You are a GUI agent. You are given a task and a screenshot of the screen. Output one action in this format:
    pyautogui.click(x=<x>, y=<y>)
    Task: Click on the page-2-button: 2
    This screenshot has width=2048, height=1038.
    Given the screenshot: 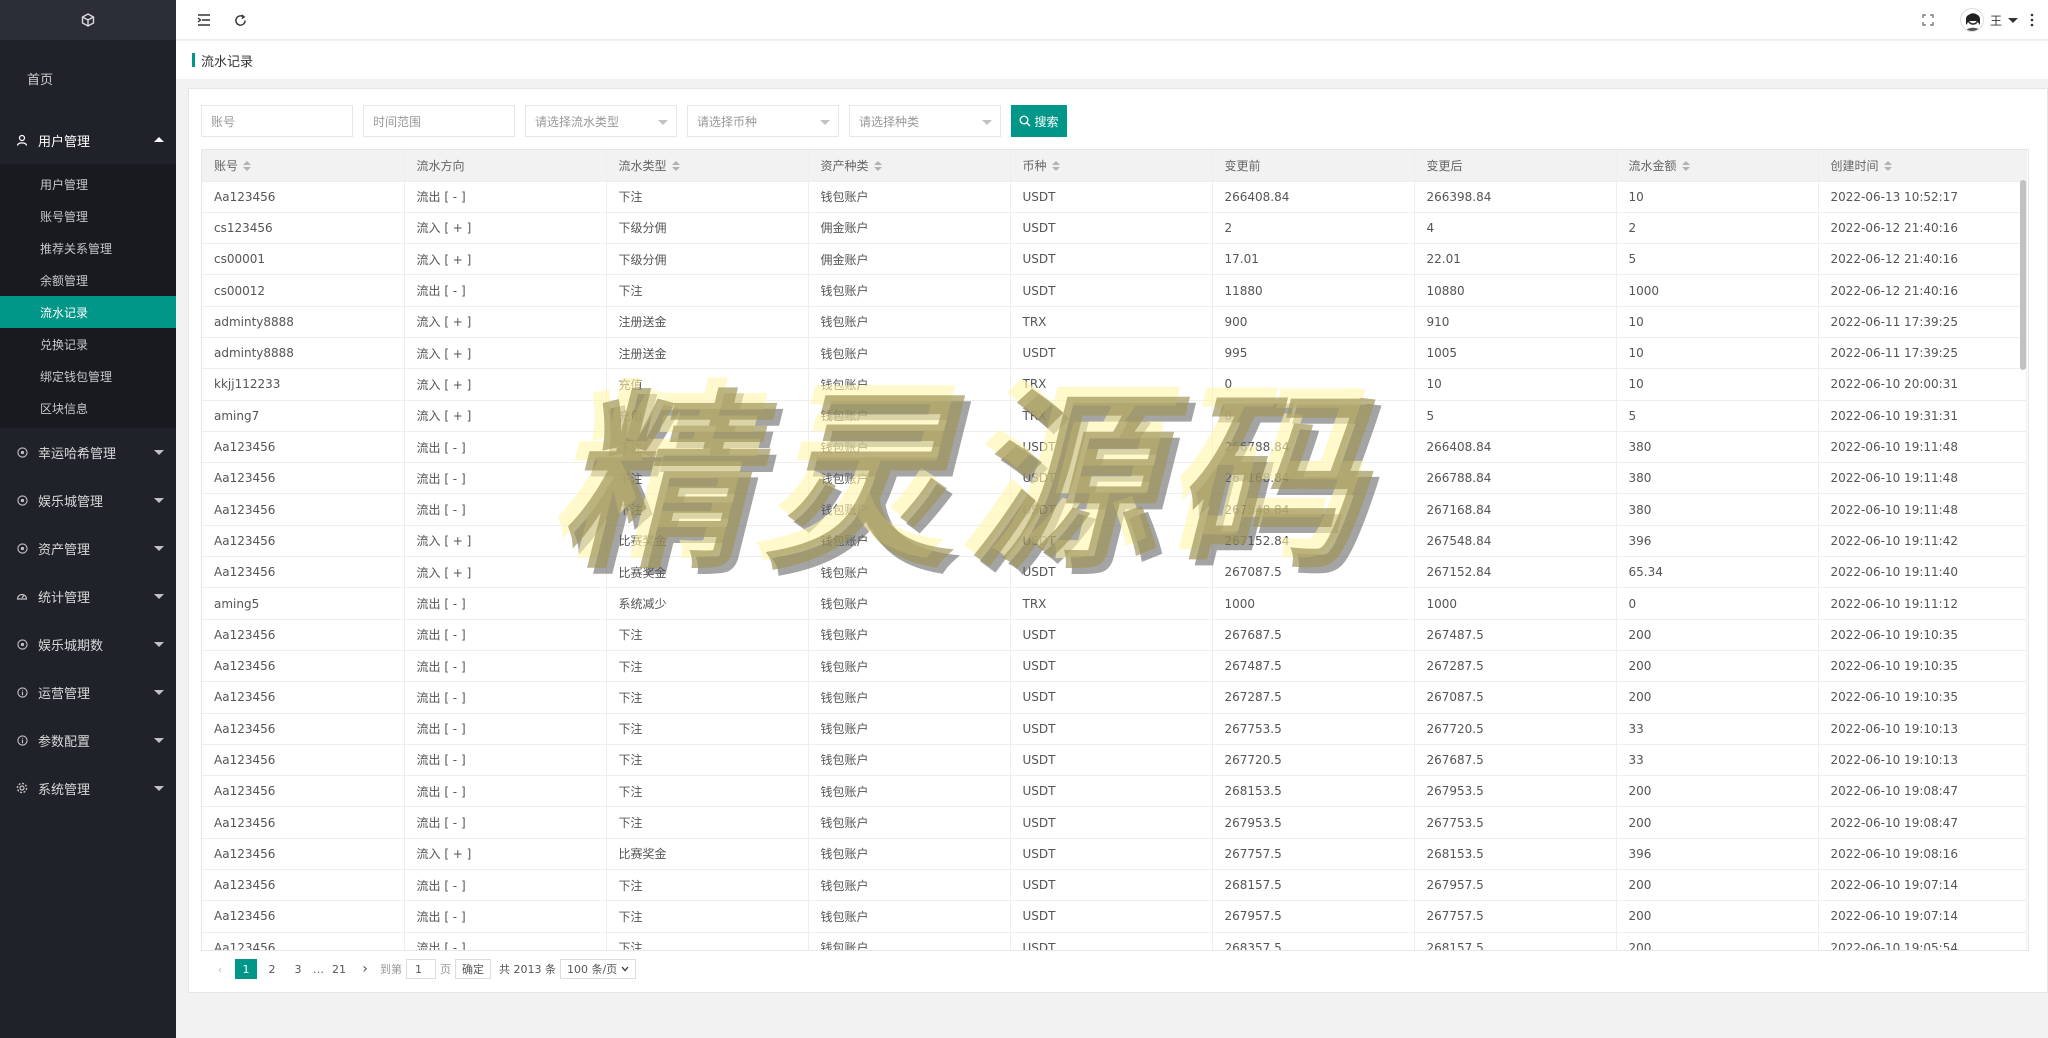 What is the action you would take?
    pyautogui.click(x=272, y=969)
    